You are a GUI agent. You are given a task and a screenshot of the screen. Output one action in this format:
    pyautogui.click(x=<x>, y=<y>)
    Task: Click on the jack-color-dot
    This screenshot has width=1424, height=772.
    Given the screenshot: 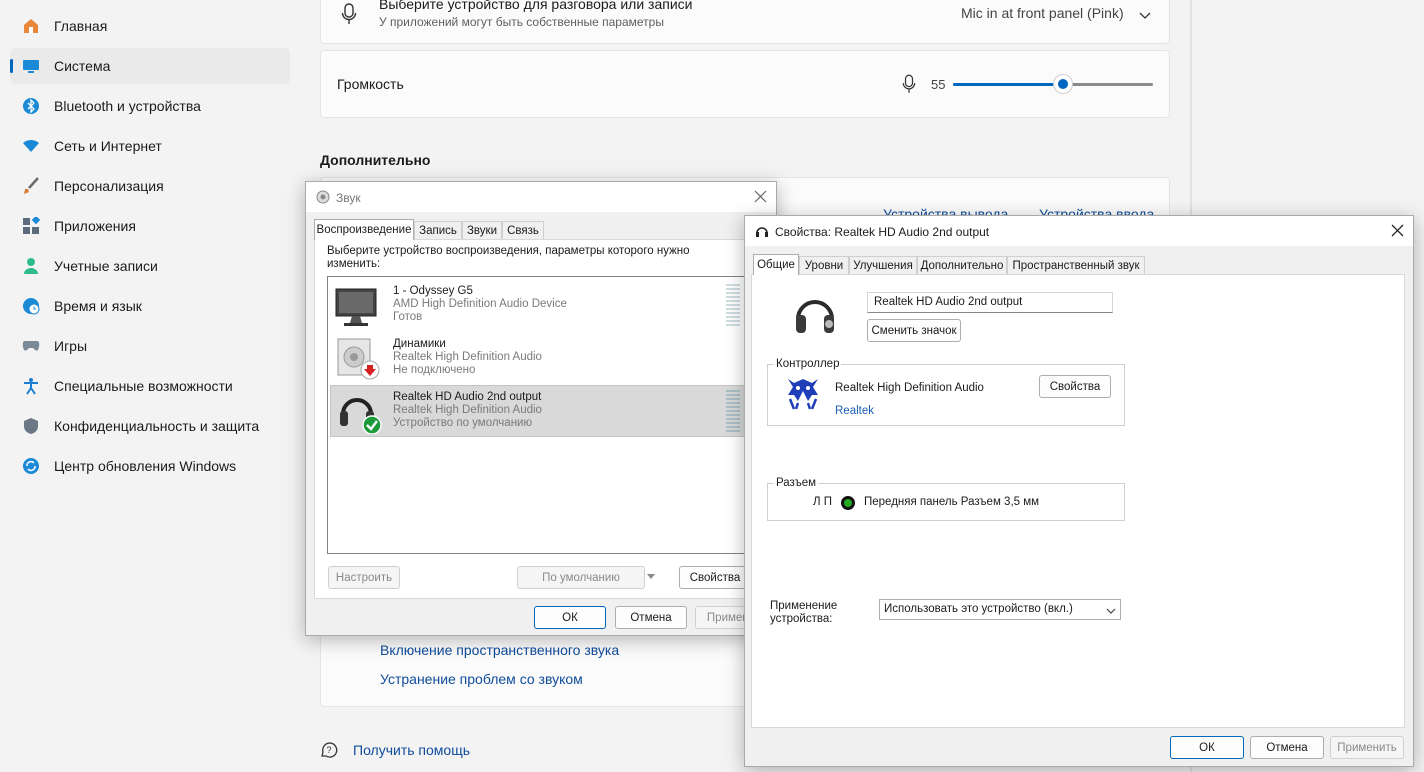 What is the action you would take?
    pyautogui.click(x=848, y=504)
    